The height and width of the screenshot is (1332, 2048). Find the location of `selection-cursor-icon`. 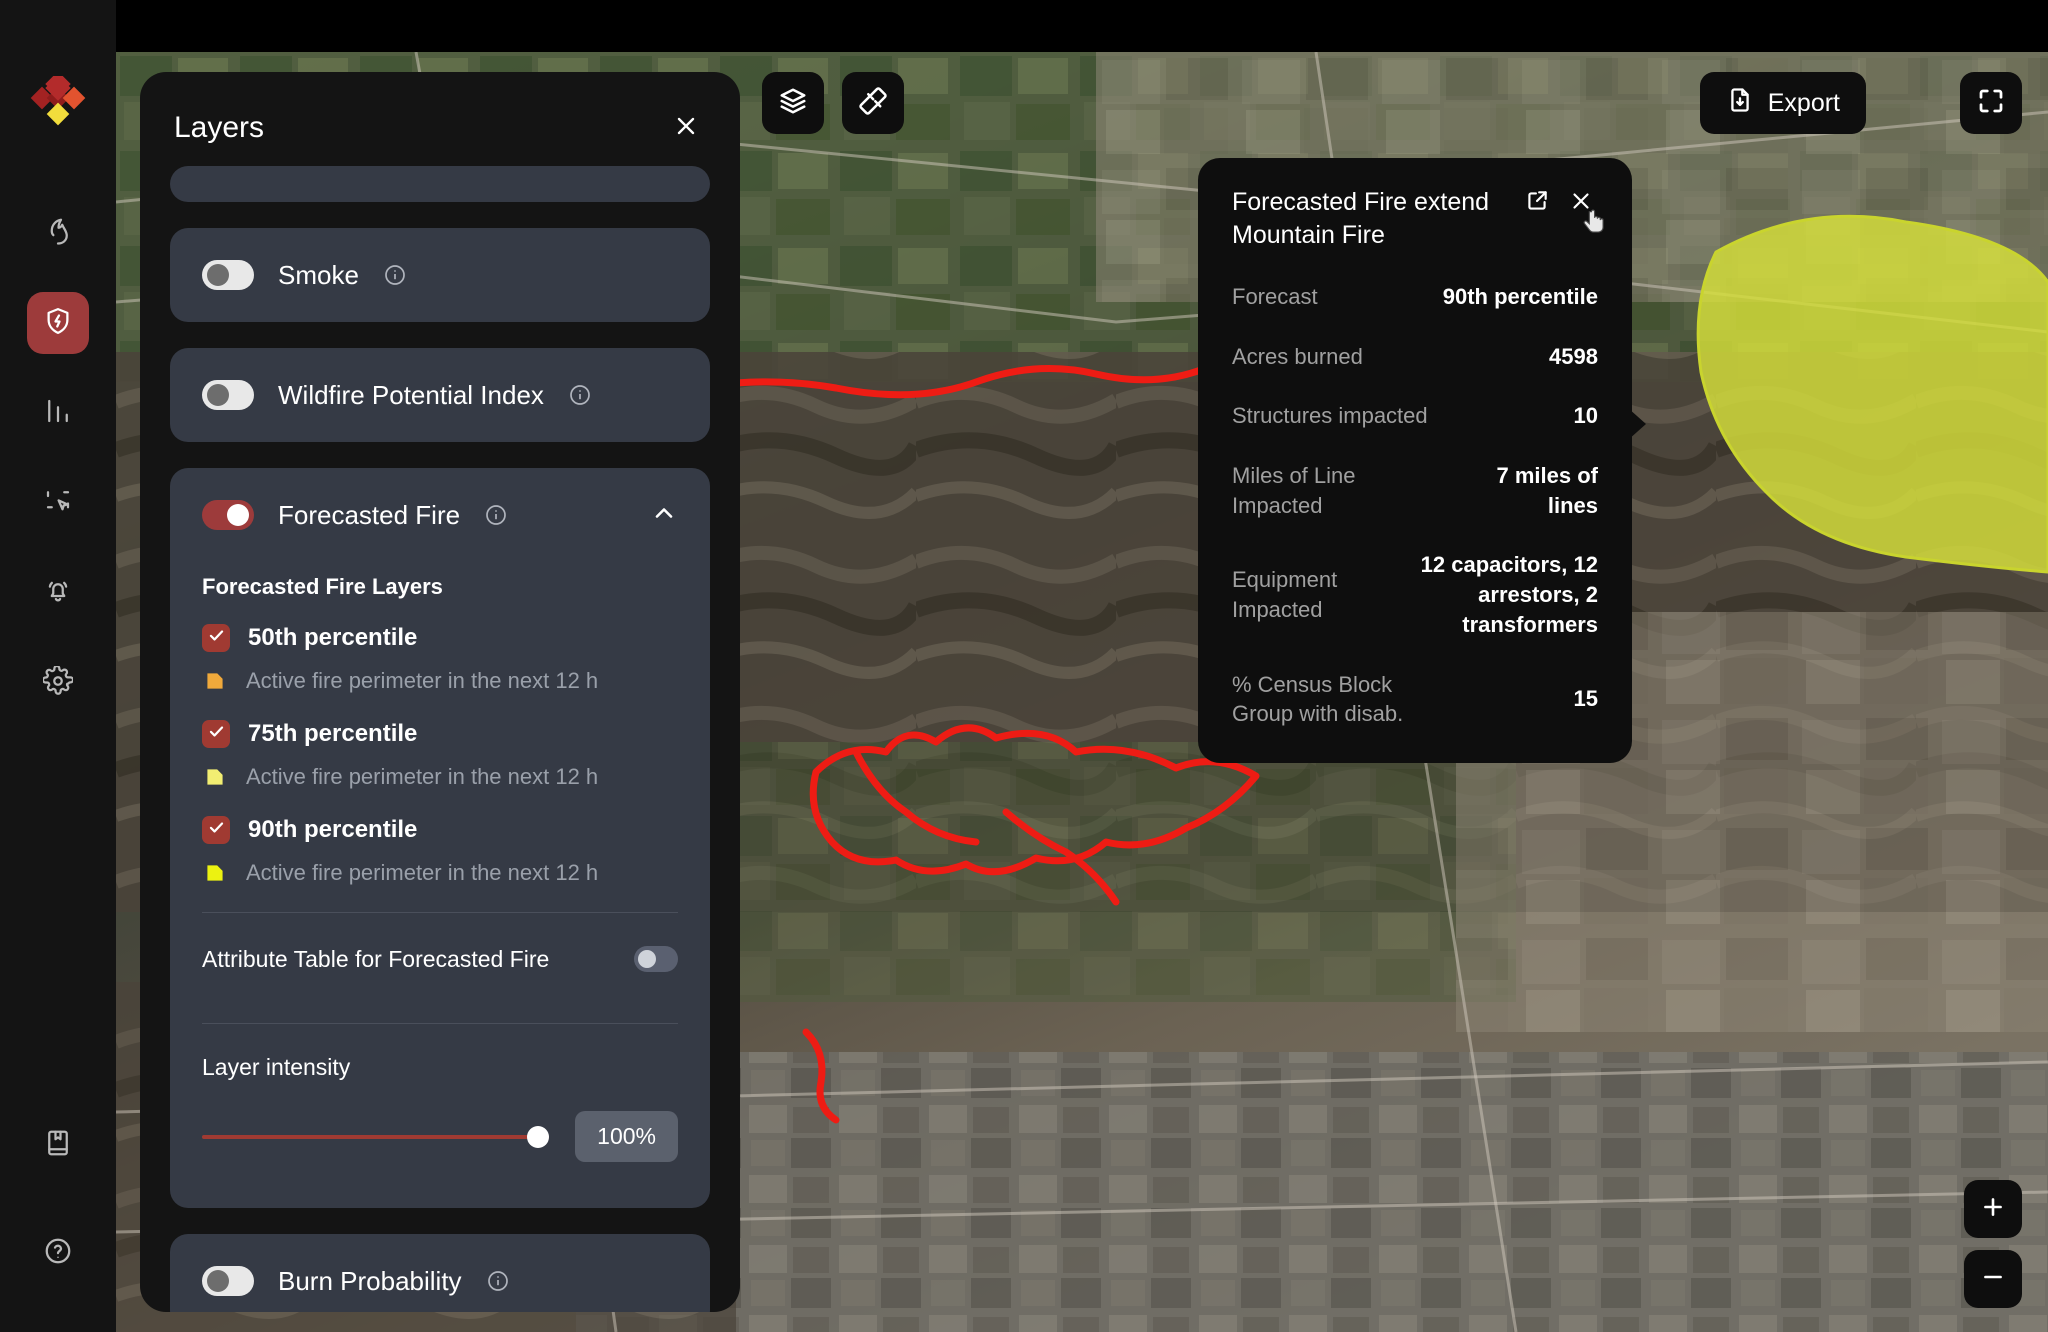

selection-cursor-icon is located at coordinates (58, 503).